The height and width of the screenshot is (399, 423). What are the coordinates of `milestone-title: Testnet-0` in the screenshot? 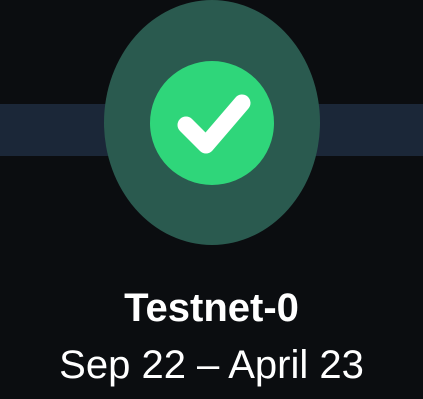 It's located at (211, 308).